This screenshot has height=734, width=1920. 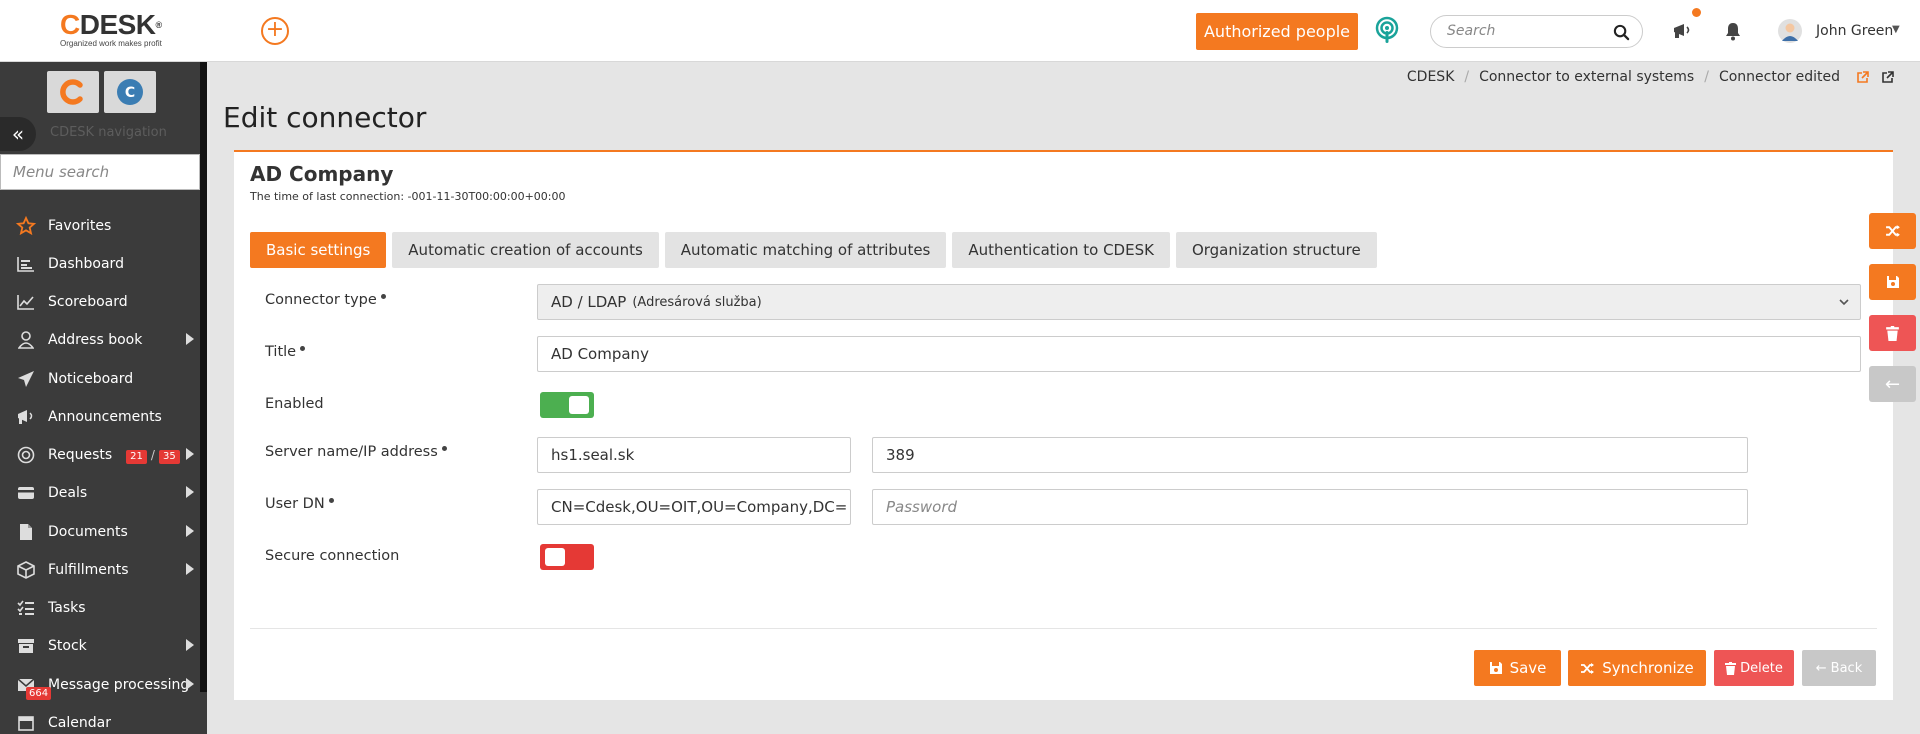 I want to click on search-icon, so click(x=1621, y=32).